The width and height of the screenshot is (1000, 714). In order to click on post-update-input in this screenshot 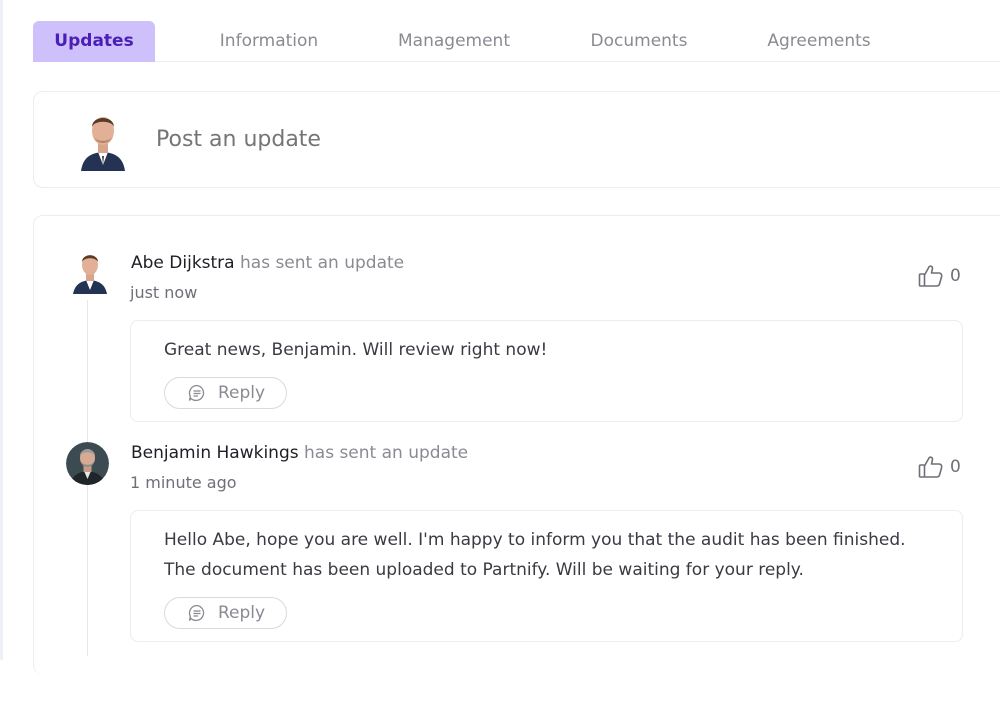, I will do `click(456, 140)`.